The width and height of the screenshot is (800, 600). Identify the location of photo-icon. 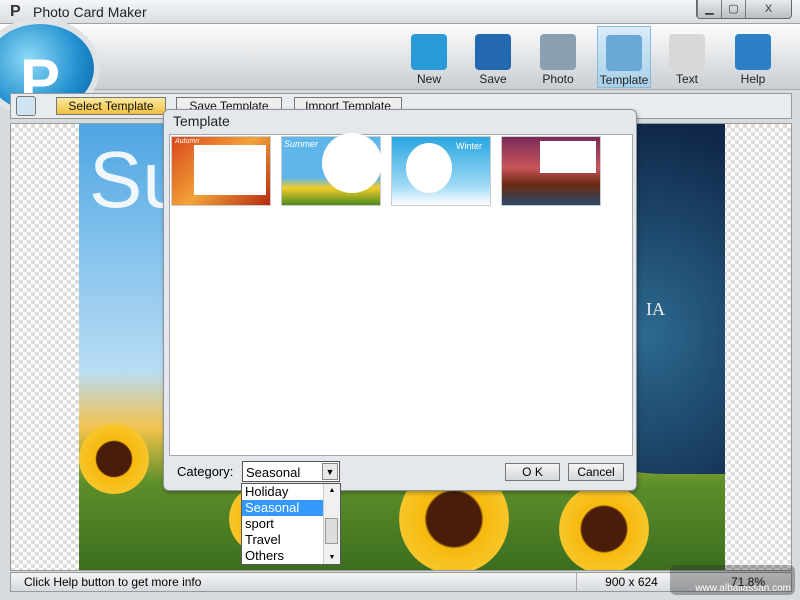
(558, 52).